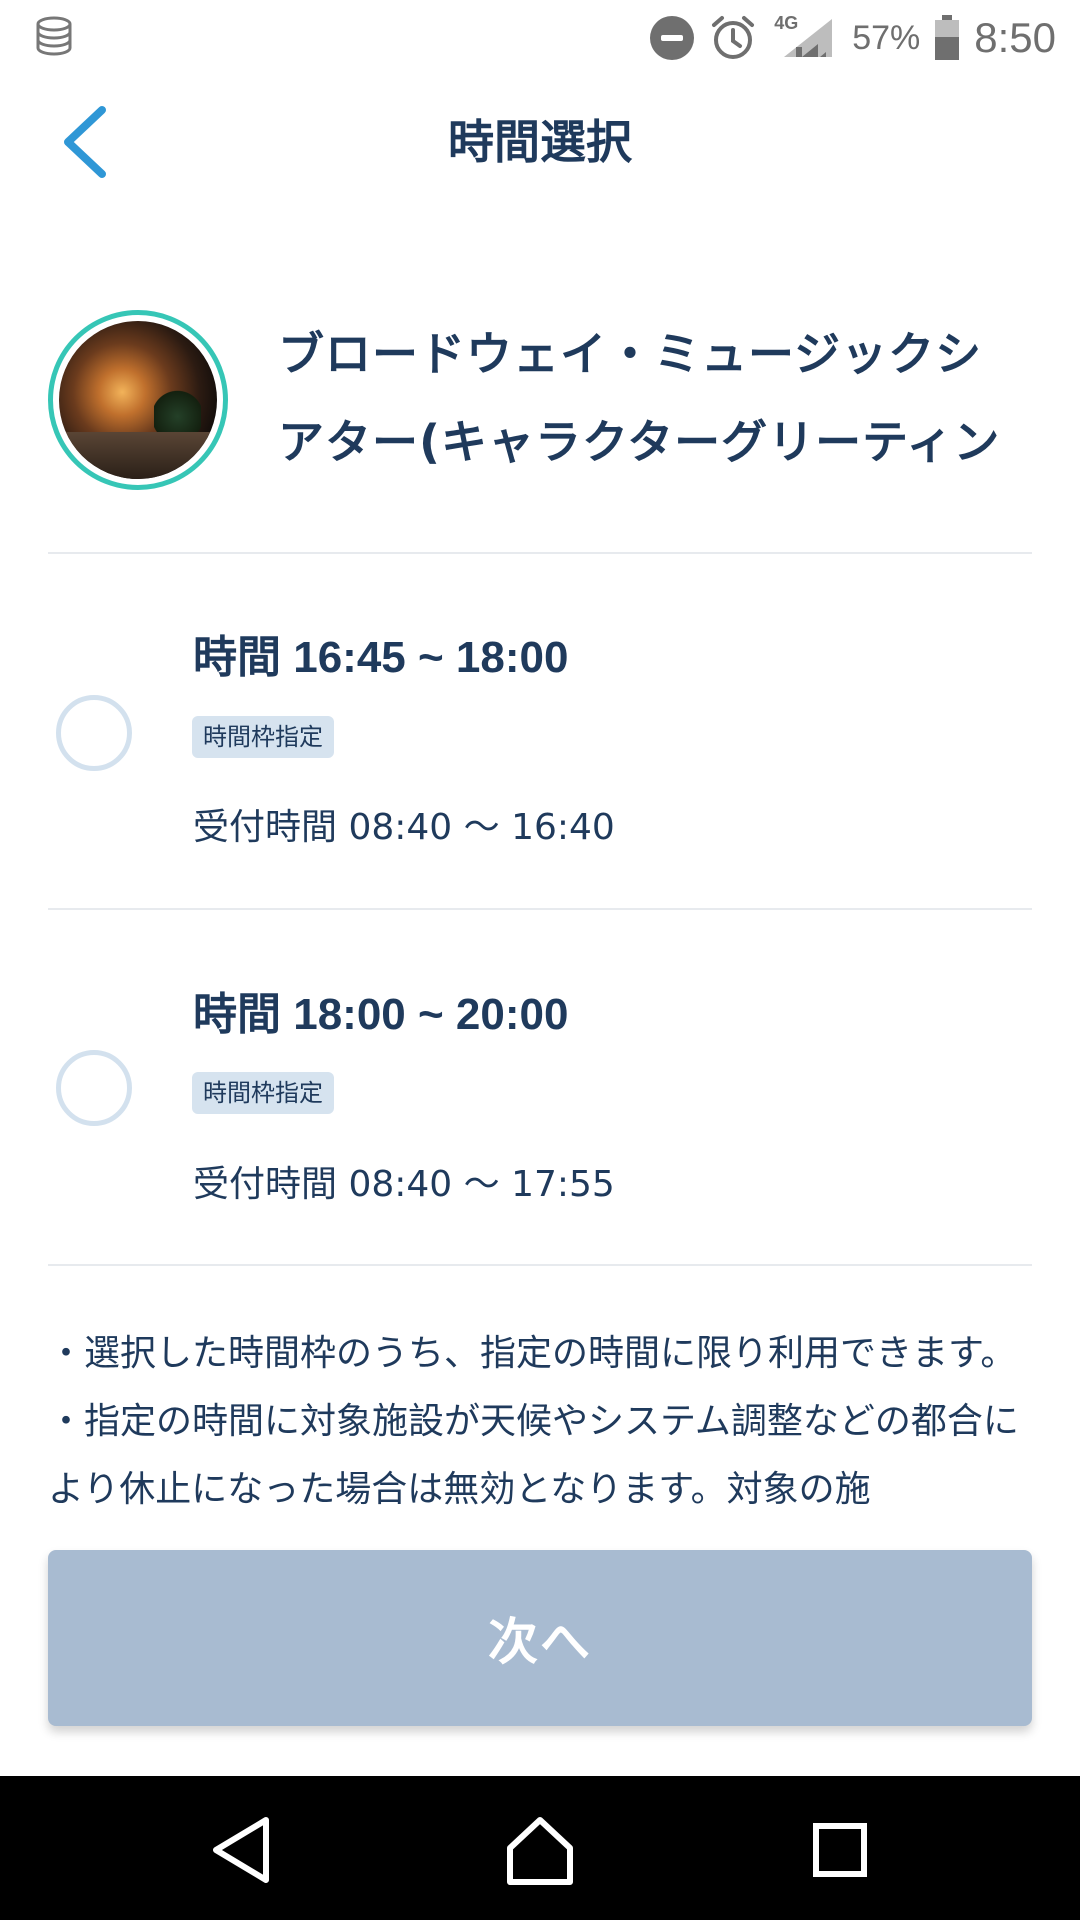 The width and height of the screenshot is (1080, 1920). I want to click on attraction-name-wrap: ブロードウェイ・ミュージックシアター(キャラクターグリーティング), so click(648, 400).